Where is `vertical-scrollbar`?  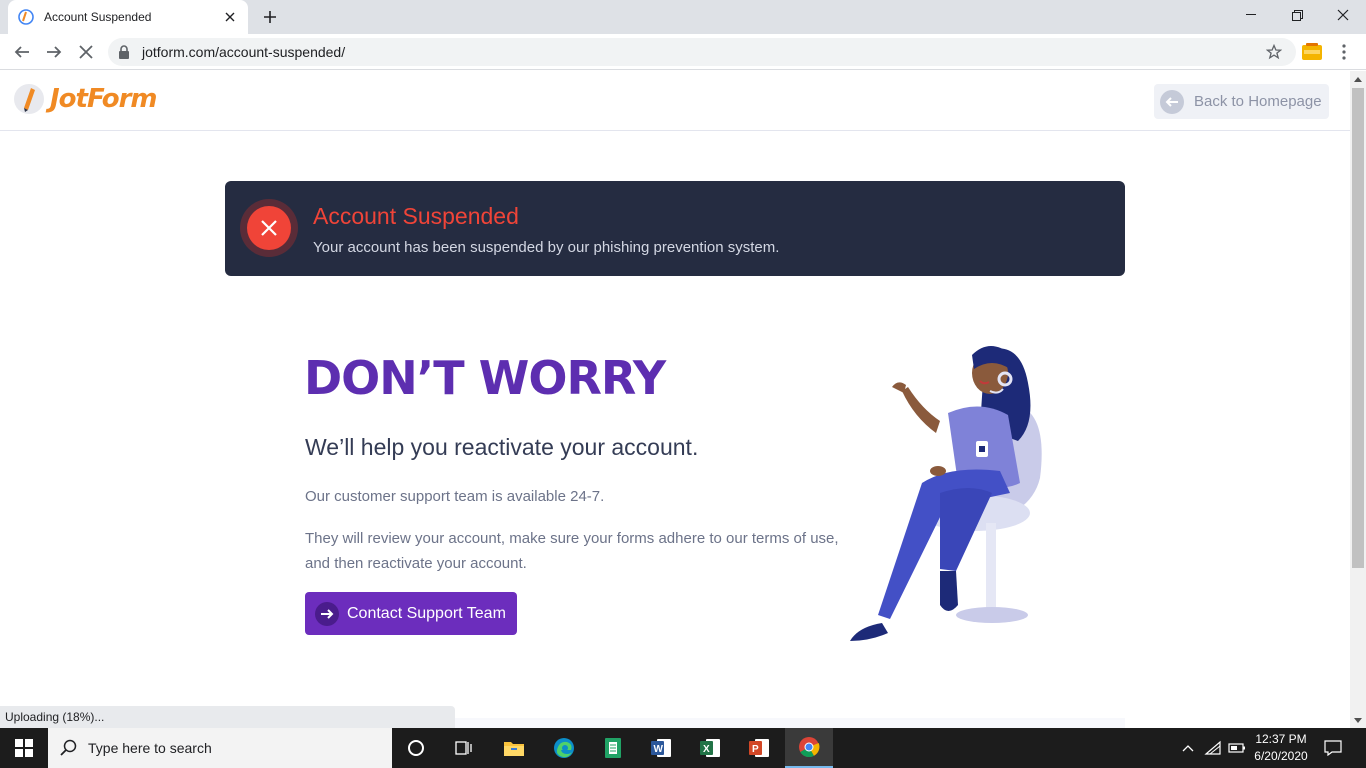 vertical-scrollbar is located at coordinates (1358, 399).